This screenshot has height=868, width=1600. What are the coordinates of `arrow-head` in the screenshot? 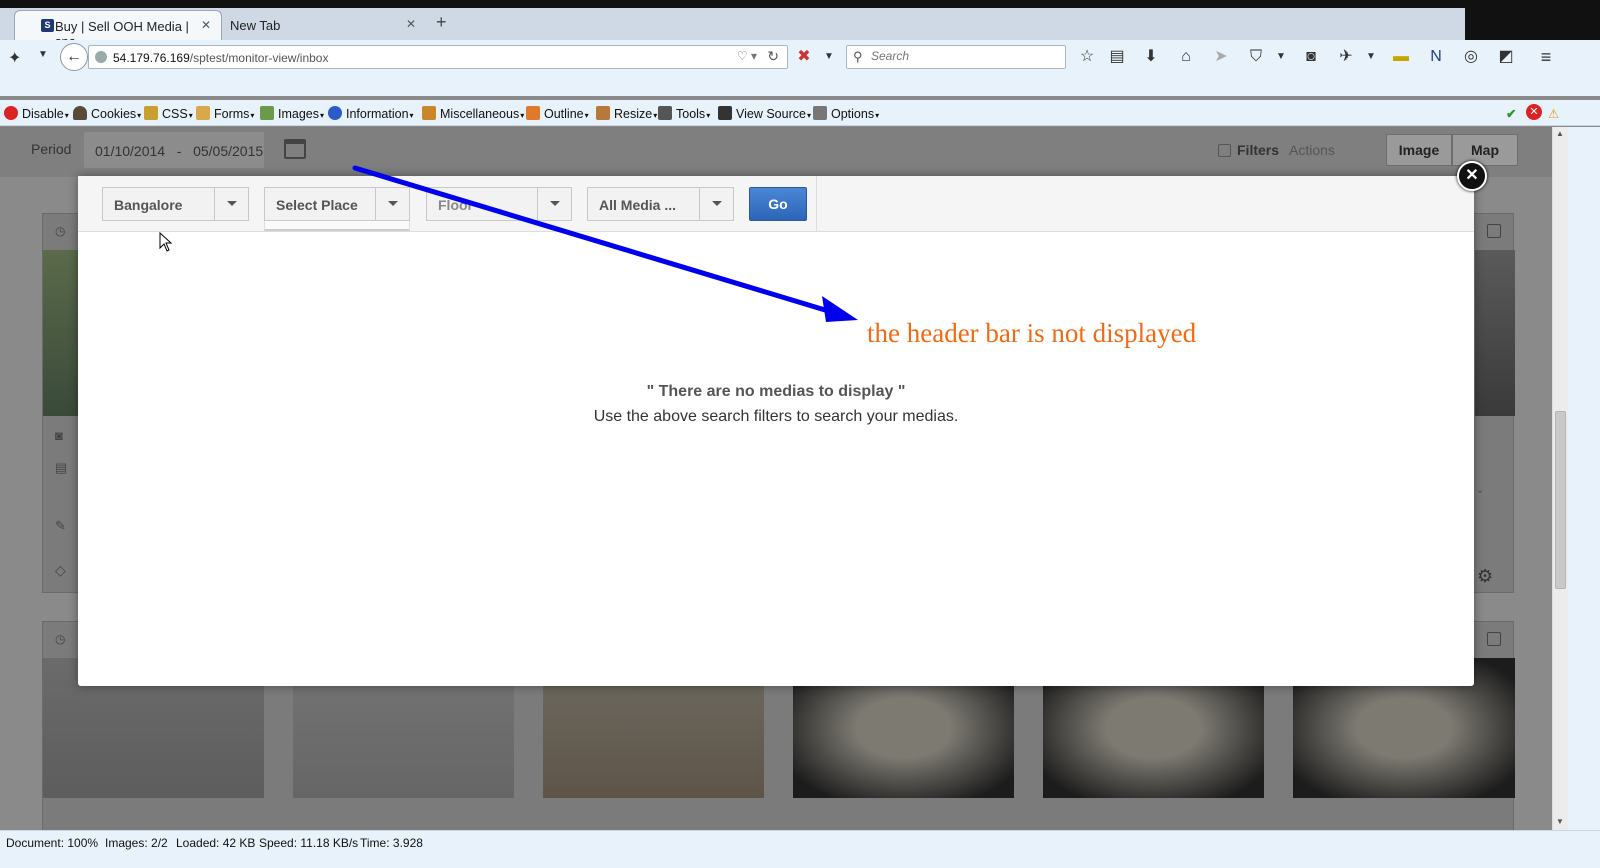 It's located at (840, 309).